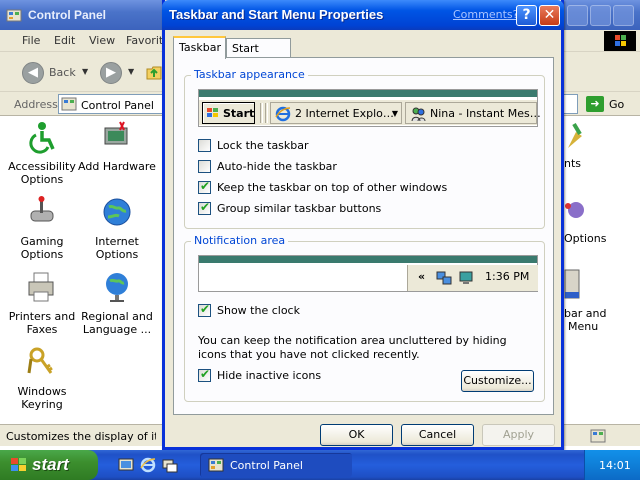 This screenshot has height=480, width=640. What do you see at coordinates (62, 72) in the screenshot?
I see `back-button-label: Back` at bounding box center [62, 72].